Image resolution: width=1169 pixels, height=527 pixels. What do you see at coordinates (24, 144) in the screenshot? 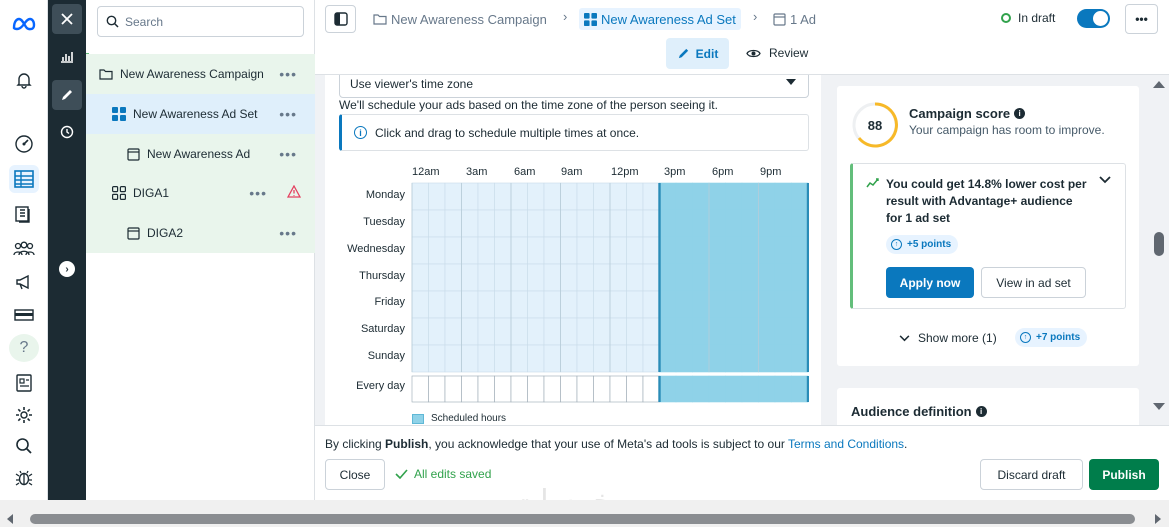
I see `dashboard-icon` at bounding box center [24, 144].